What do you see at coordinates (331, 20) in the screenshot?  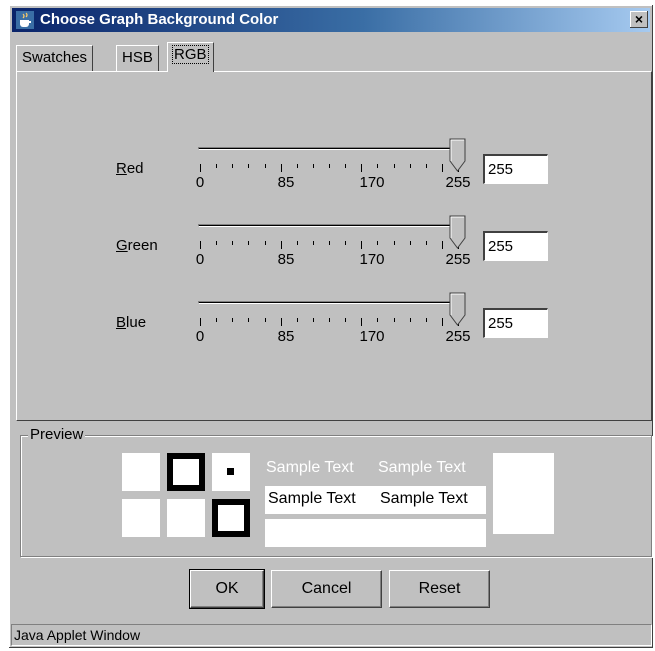 I see `title-bar: Choose Graph Background Color ×` at bounding box center [331, 20].